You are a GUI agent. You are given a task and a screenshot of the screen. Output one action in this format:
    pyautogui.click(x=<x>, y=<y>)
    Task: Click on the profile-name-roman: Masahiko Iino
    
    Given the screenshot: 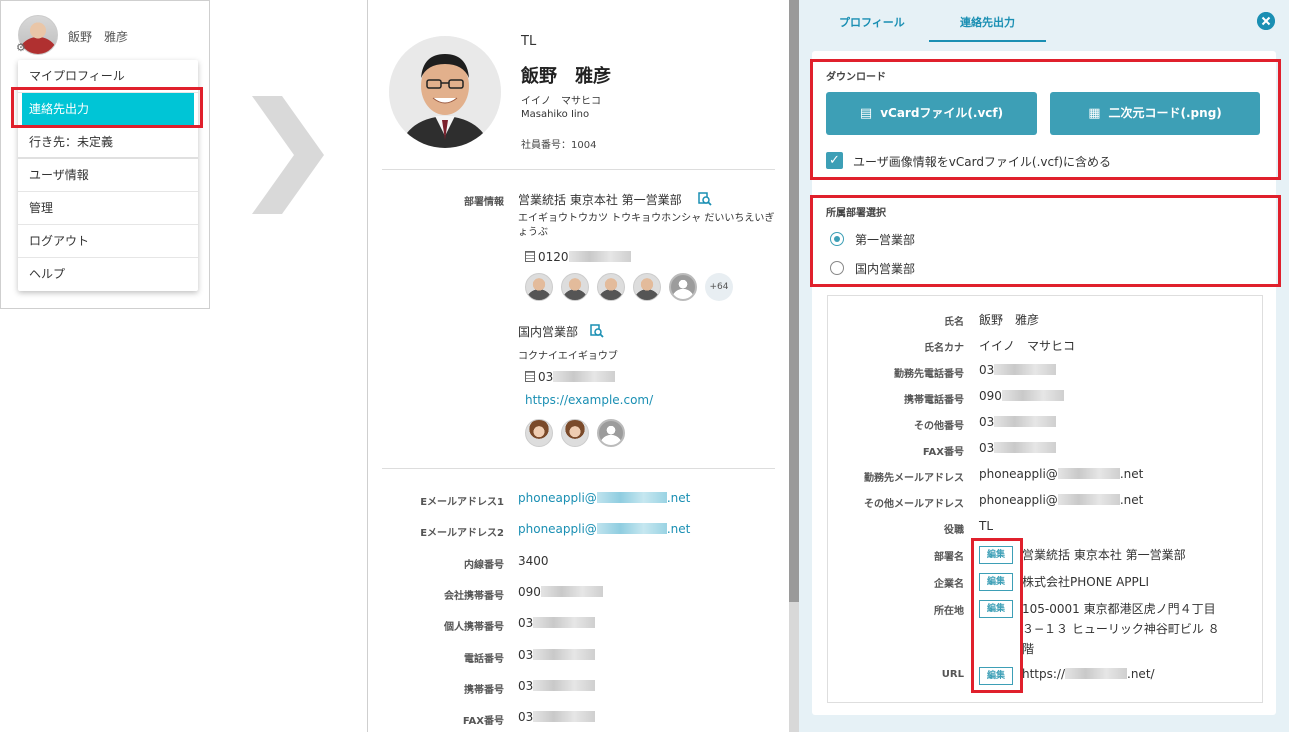 What is the action you would take?
    pyautogui.click(x=555, y=114)
    